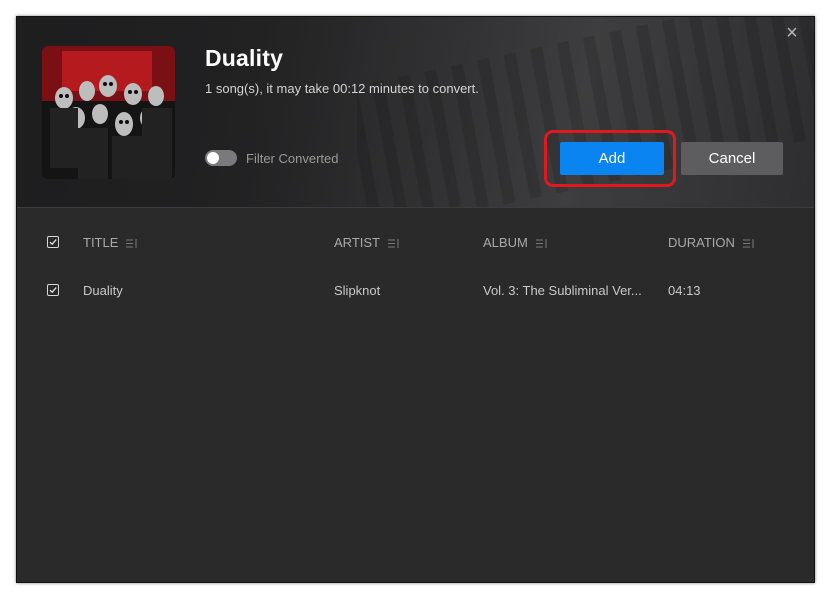 The height and width of the screenshot is (598, 830). Describe the element at coordinates (792, 33) in the screenshot. I see `close-icon: ×` at that location.